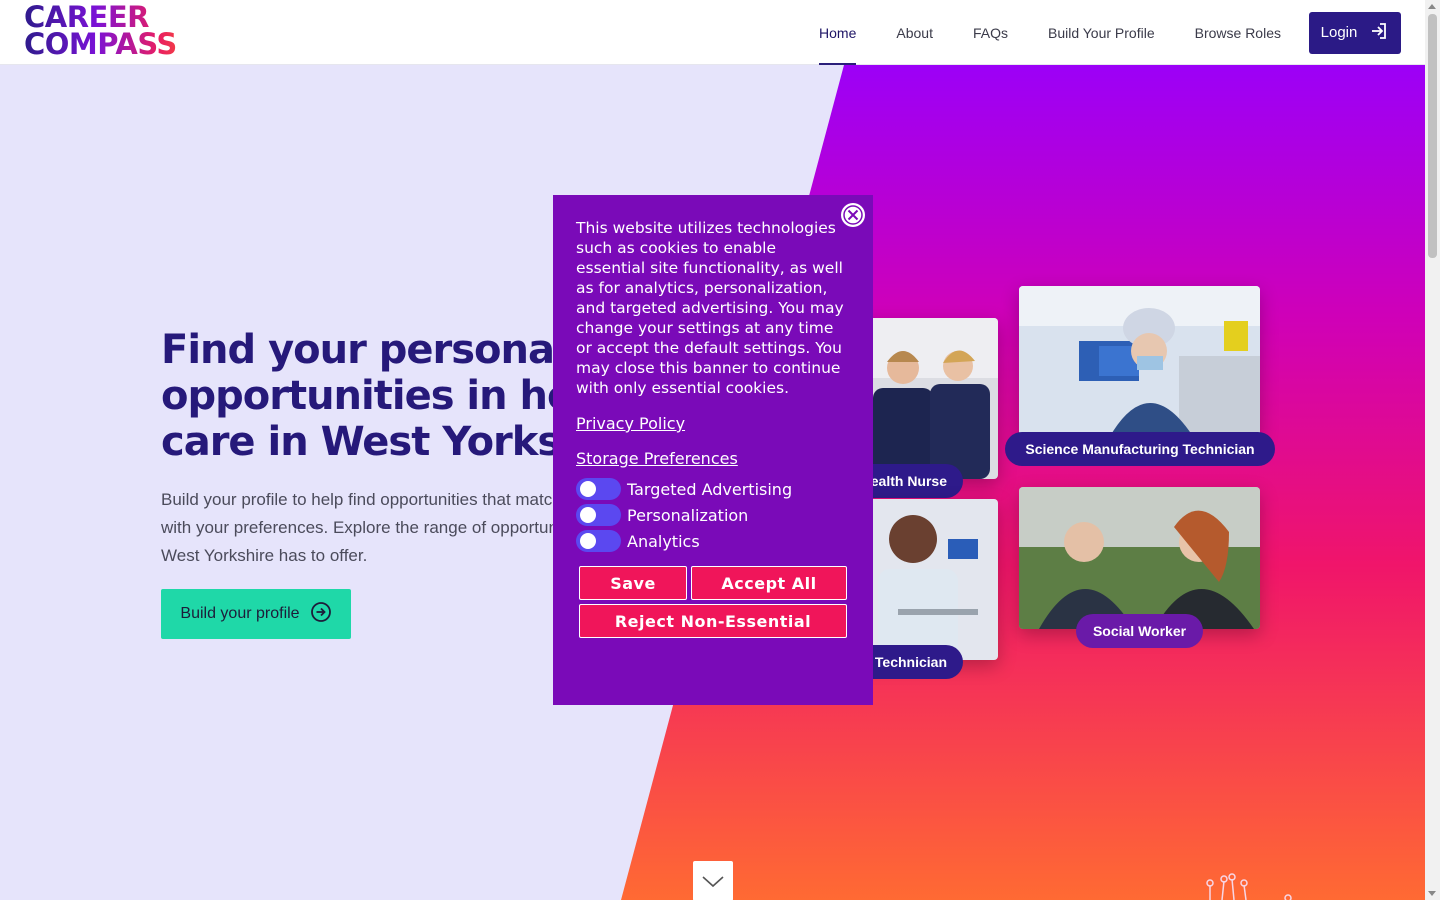  Describe the element at coordinates (837, 32) in the screenshot. I see `nav-home: Home` at that location.